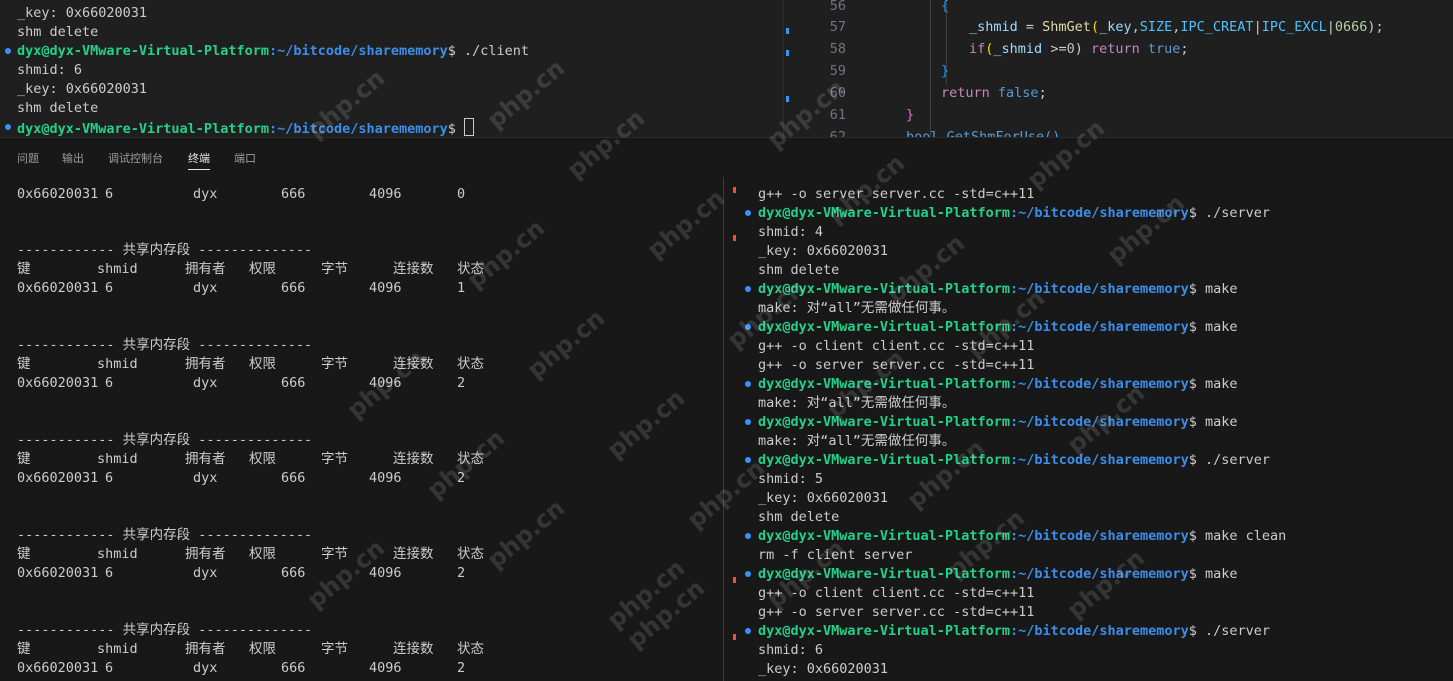 This screenshot has height=681, width=1453. Describe the element at coordinates (791, 479) in the screenshot. I see `terminal-line: shmid: 5` at that location.